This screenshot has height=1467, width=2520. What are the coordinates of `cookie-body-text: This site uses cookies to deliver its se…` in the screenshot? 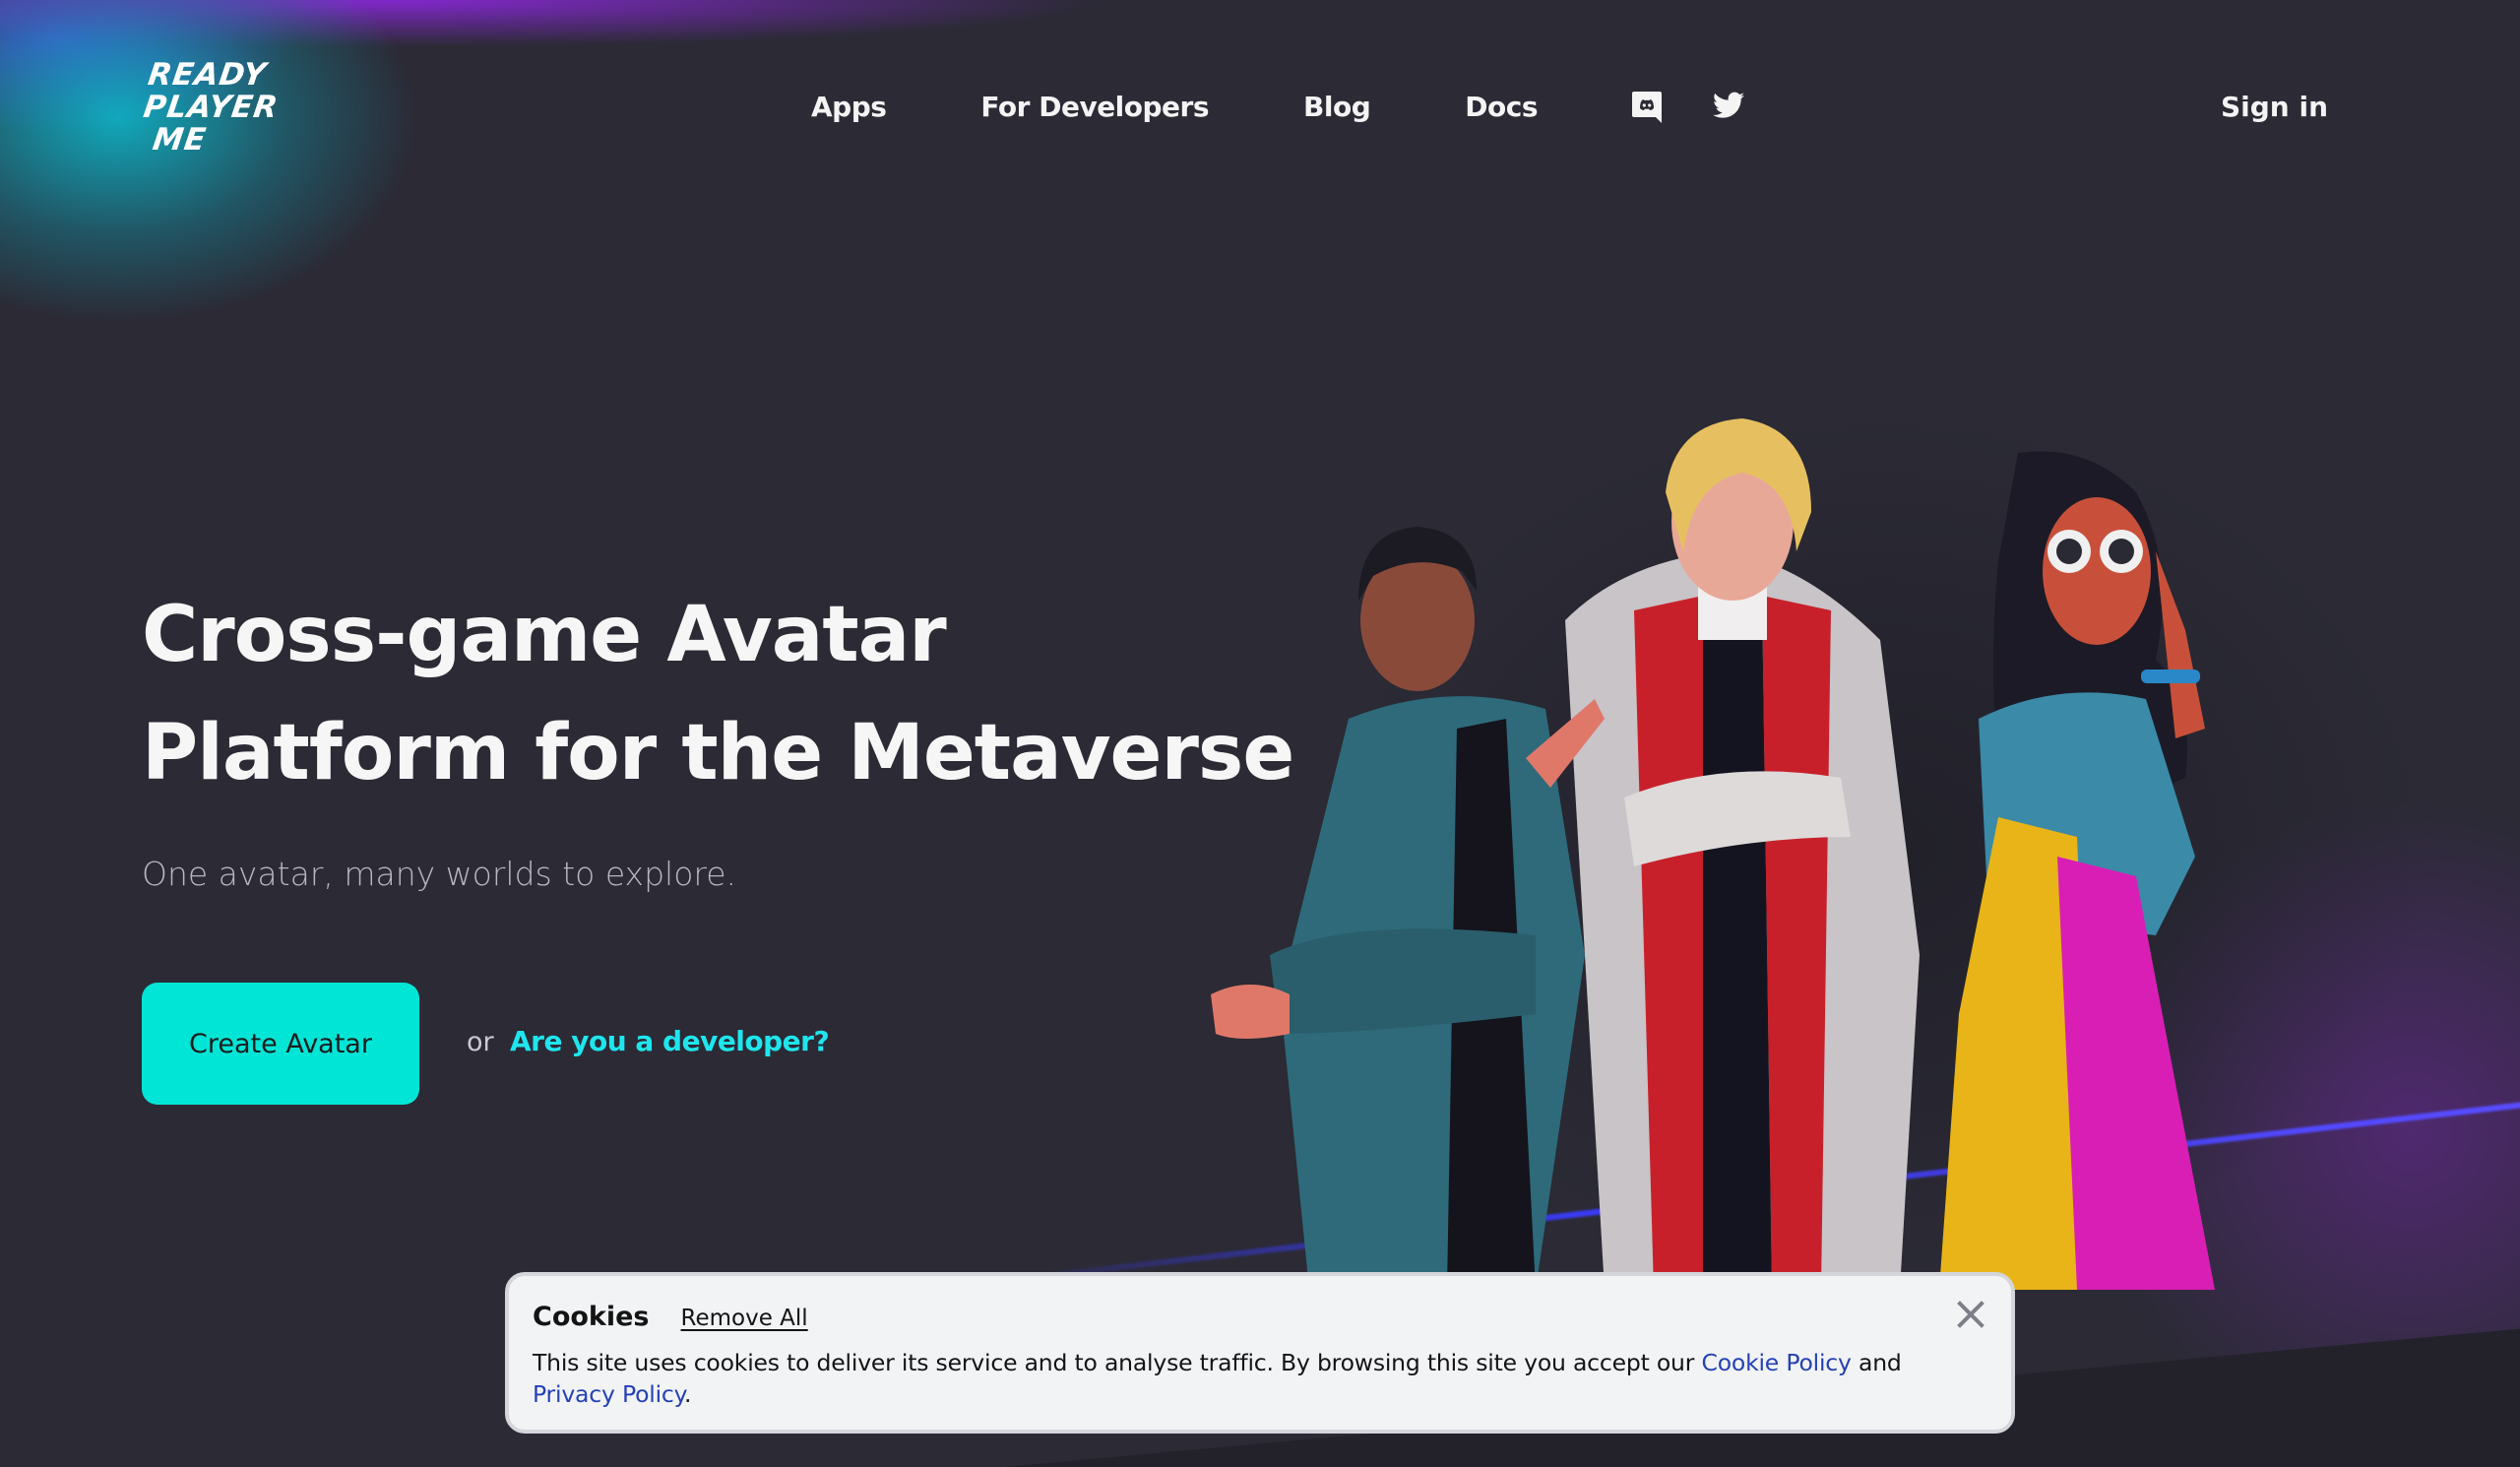 It's located at (1117, 1362).